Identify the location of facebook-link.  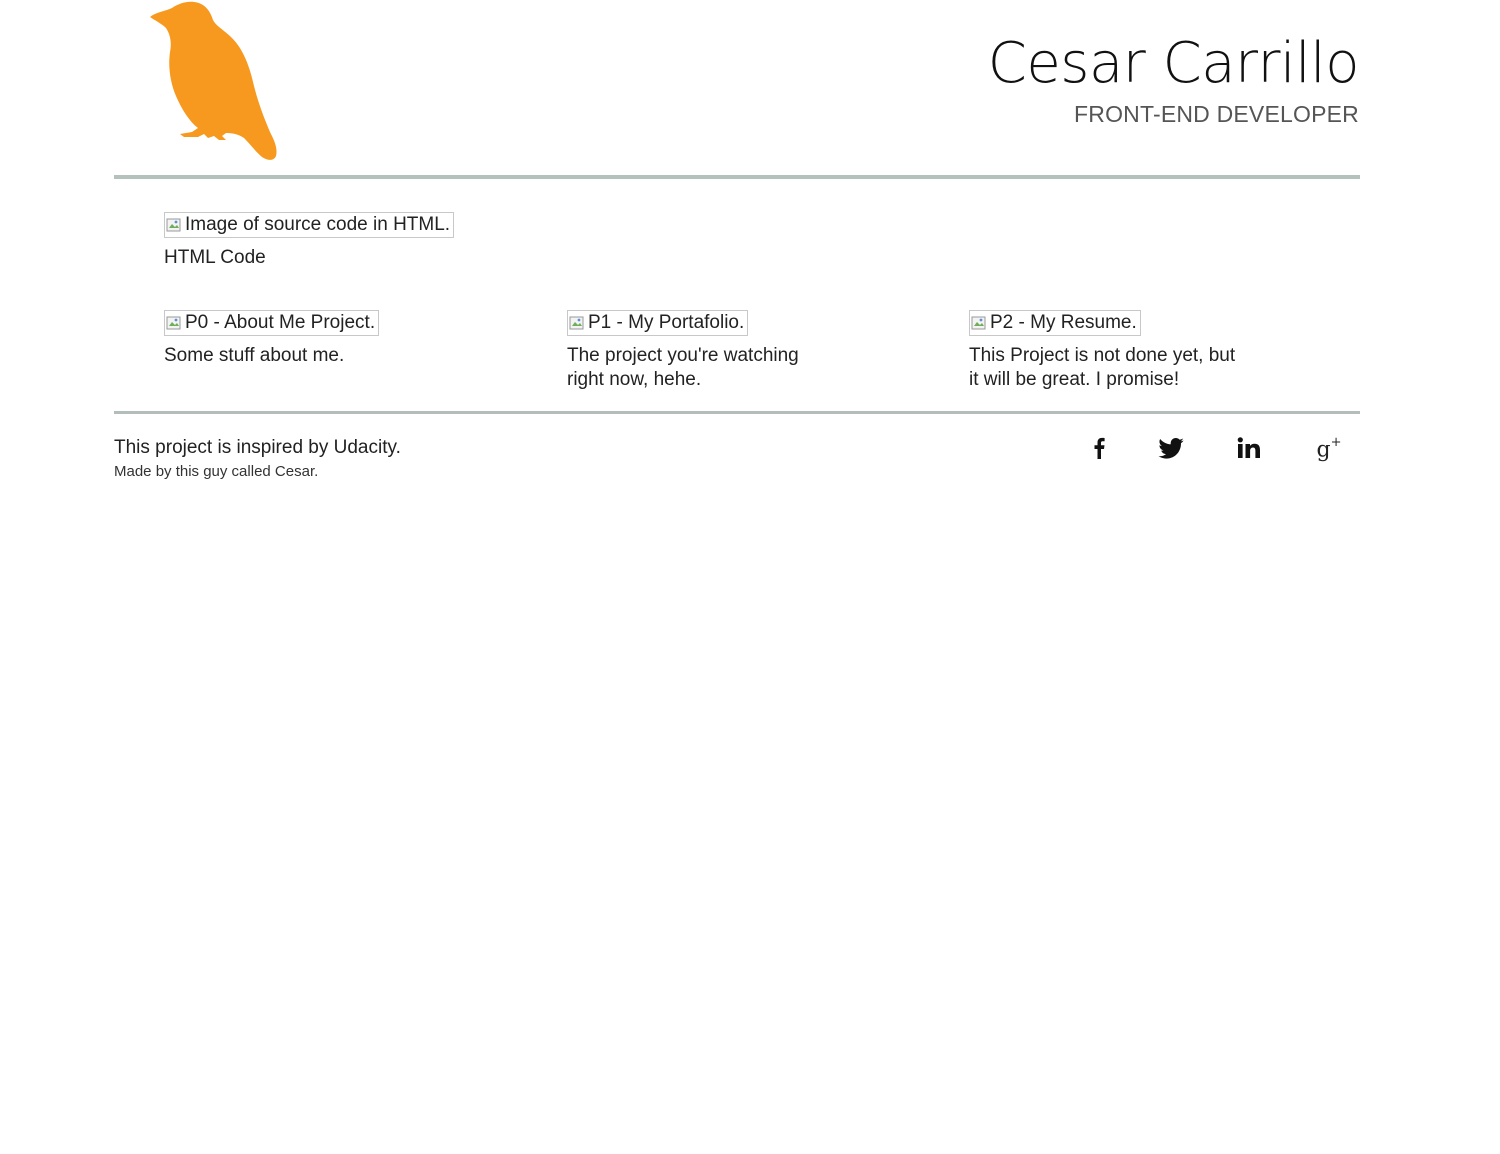
(1099, 448).